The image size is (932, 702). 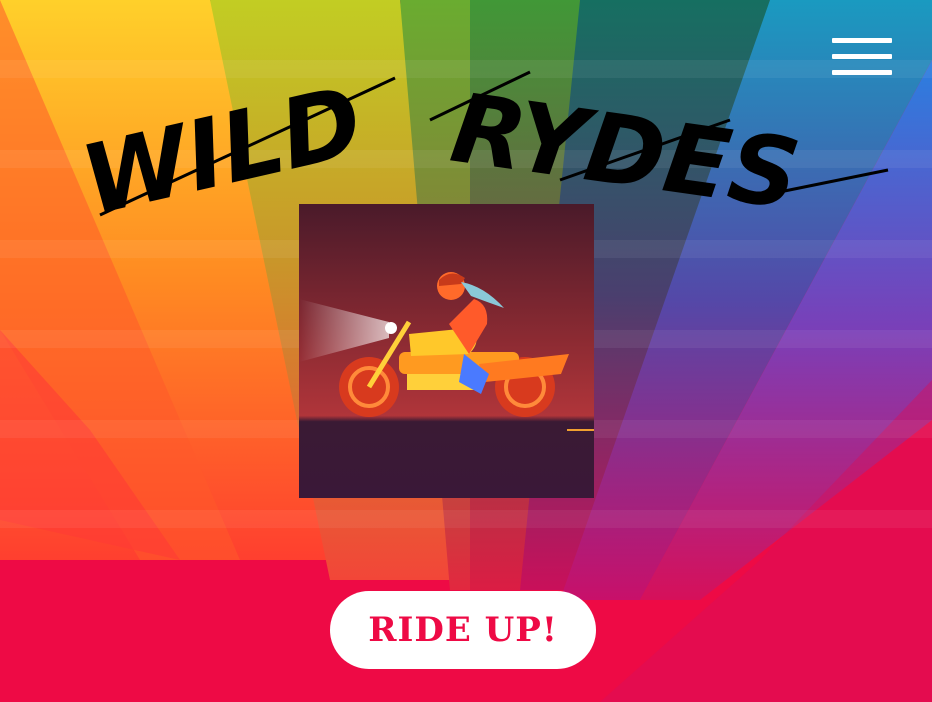 I want to click on motorcycle-rider-image, so click(x=446, y=351).